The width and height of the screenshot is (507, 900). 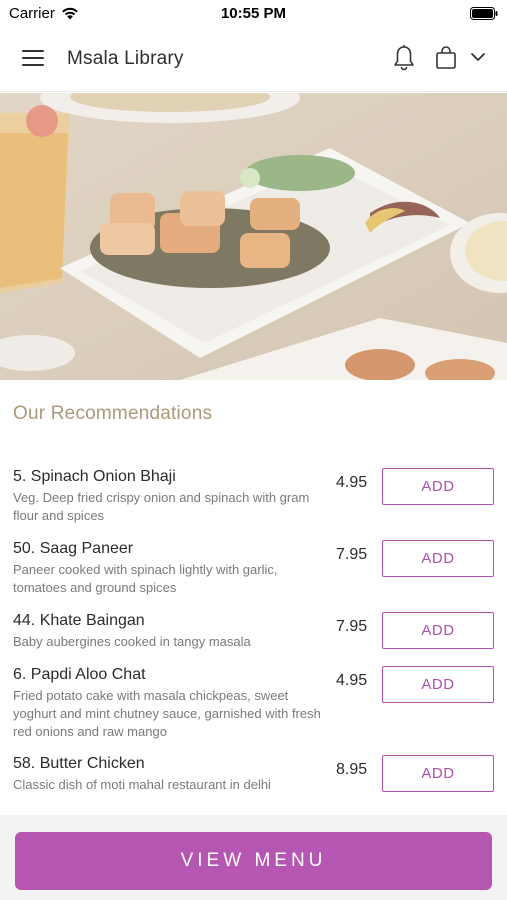 I want to click on item-name: 5. Spinach Onion Bhaji, so click(x=94, y=476).